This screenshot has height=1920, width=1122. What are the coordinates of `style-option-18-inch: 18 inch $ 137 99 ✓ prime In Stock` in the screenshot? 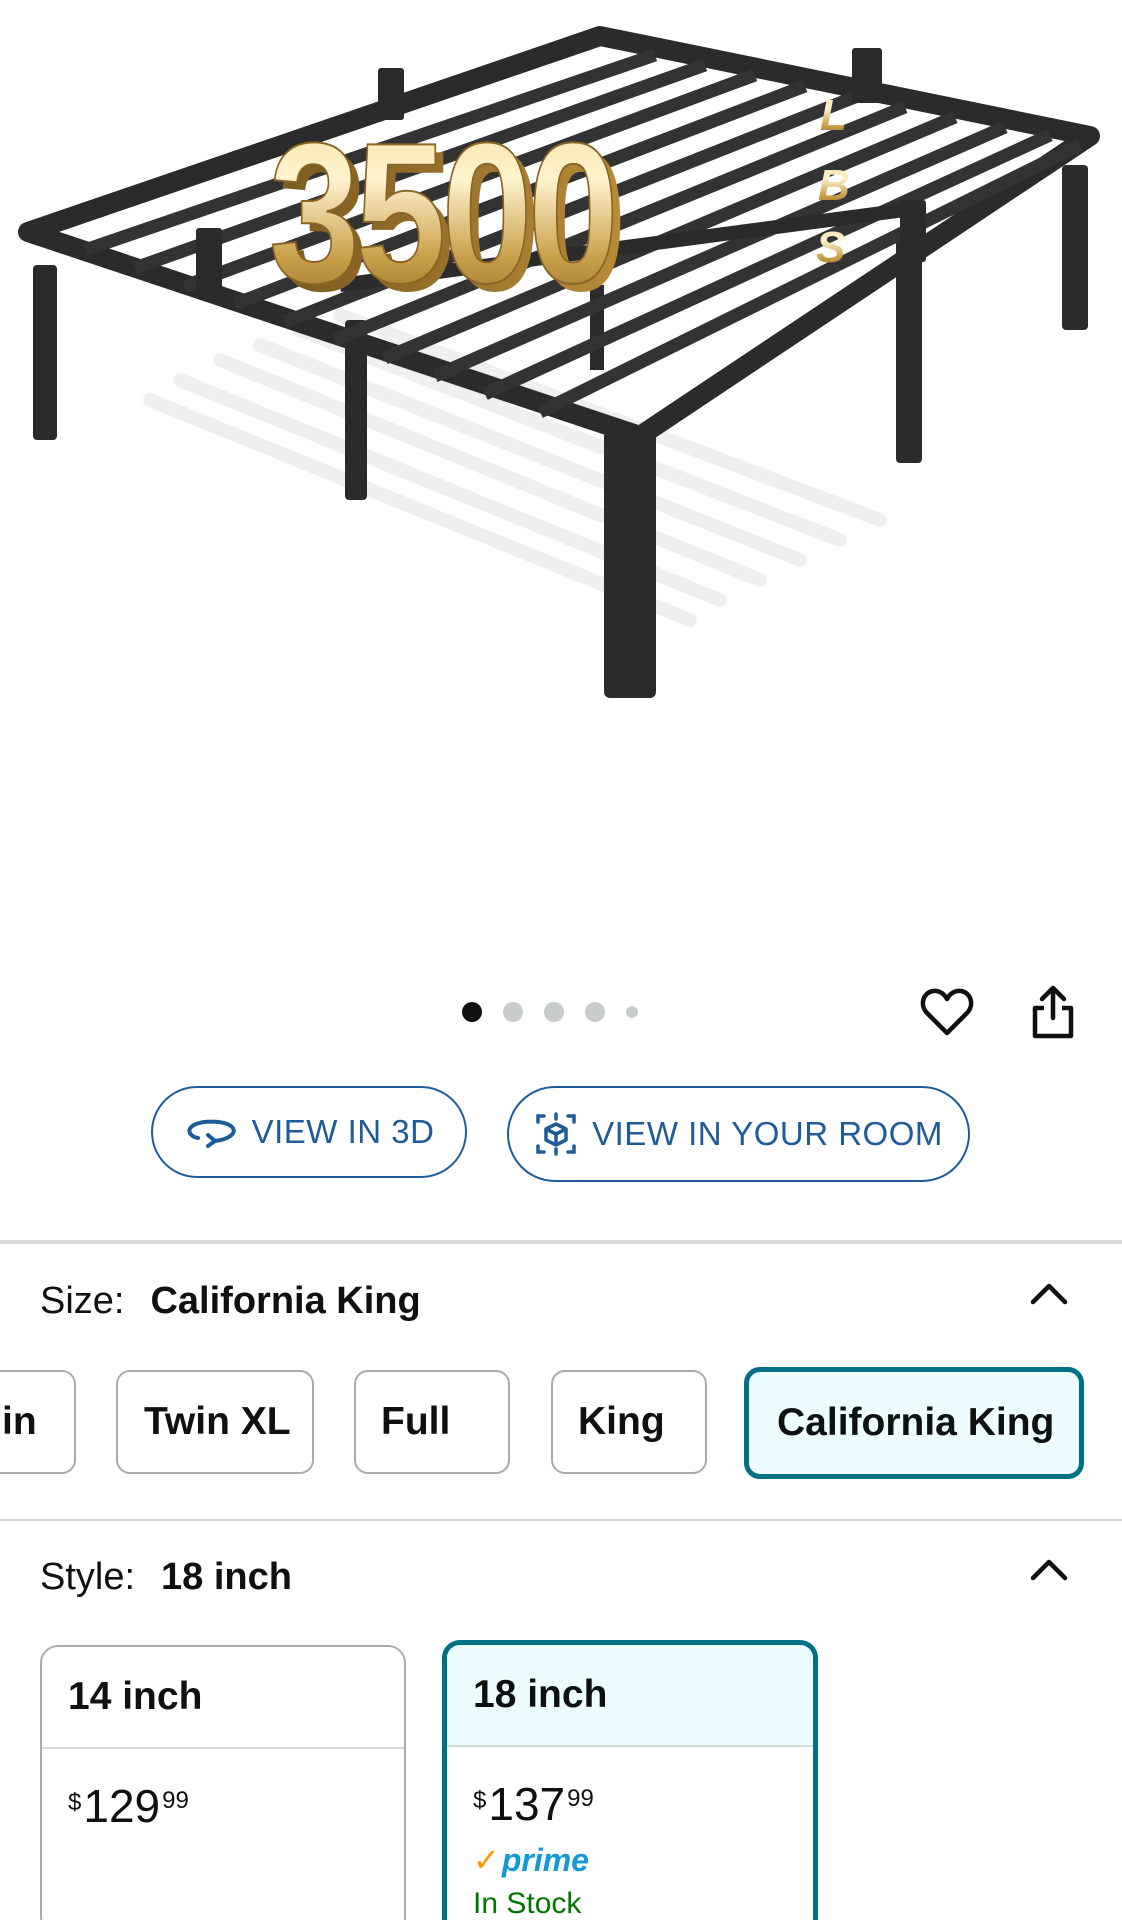 It's located at (630, 1780).